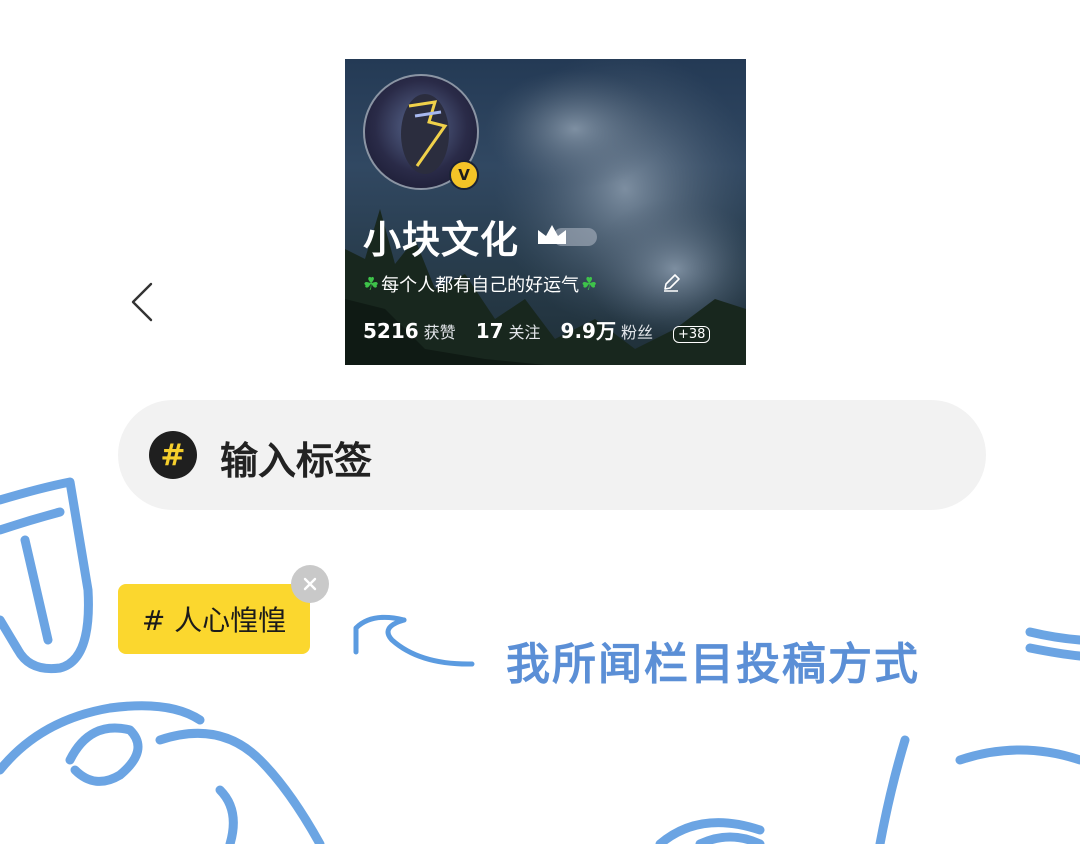 The image size is (1080, 844). I want to click on stat-followers-value: 9.9万, so click(588, 329).